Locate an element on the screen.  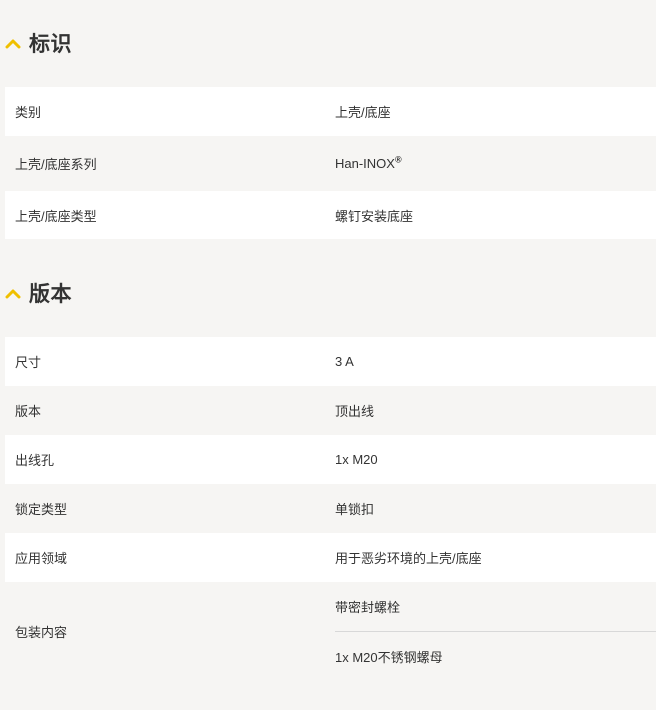
row-value: 上壳/底座 is located at coordinates (363, 112).